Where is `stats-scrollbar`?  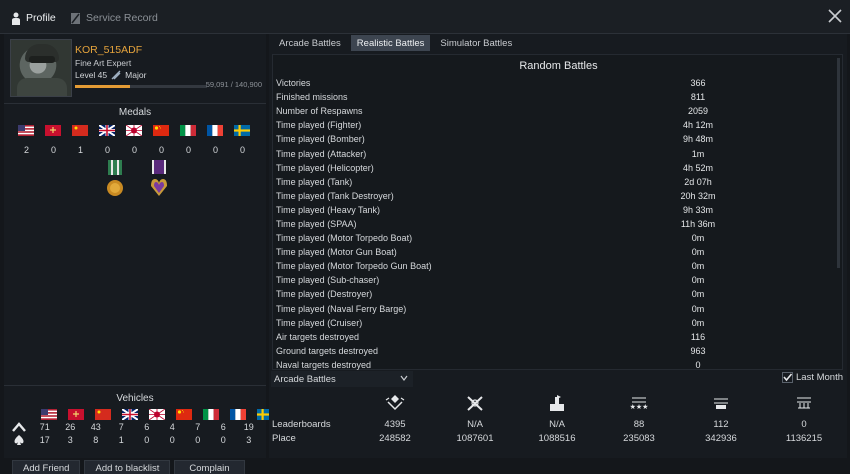
stats-scrollbar is located at coordinates (838, 163).